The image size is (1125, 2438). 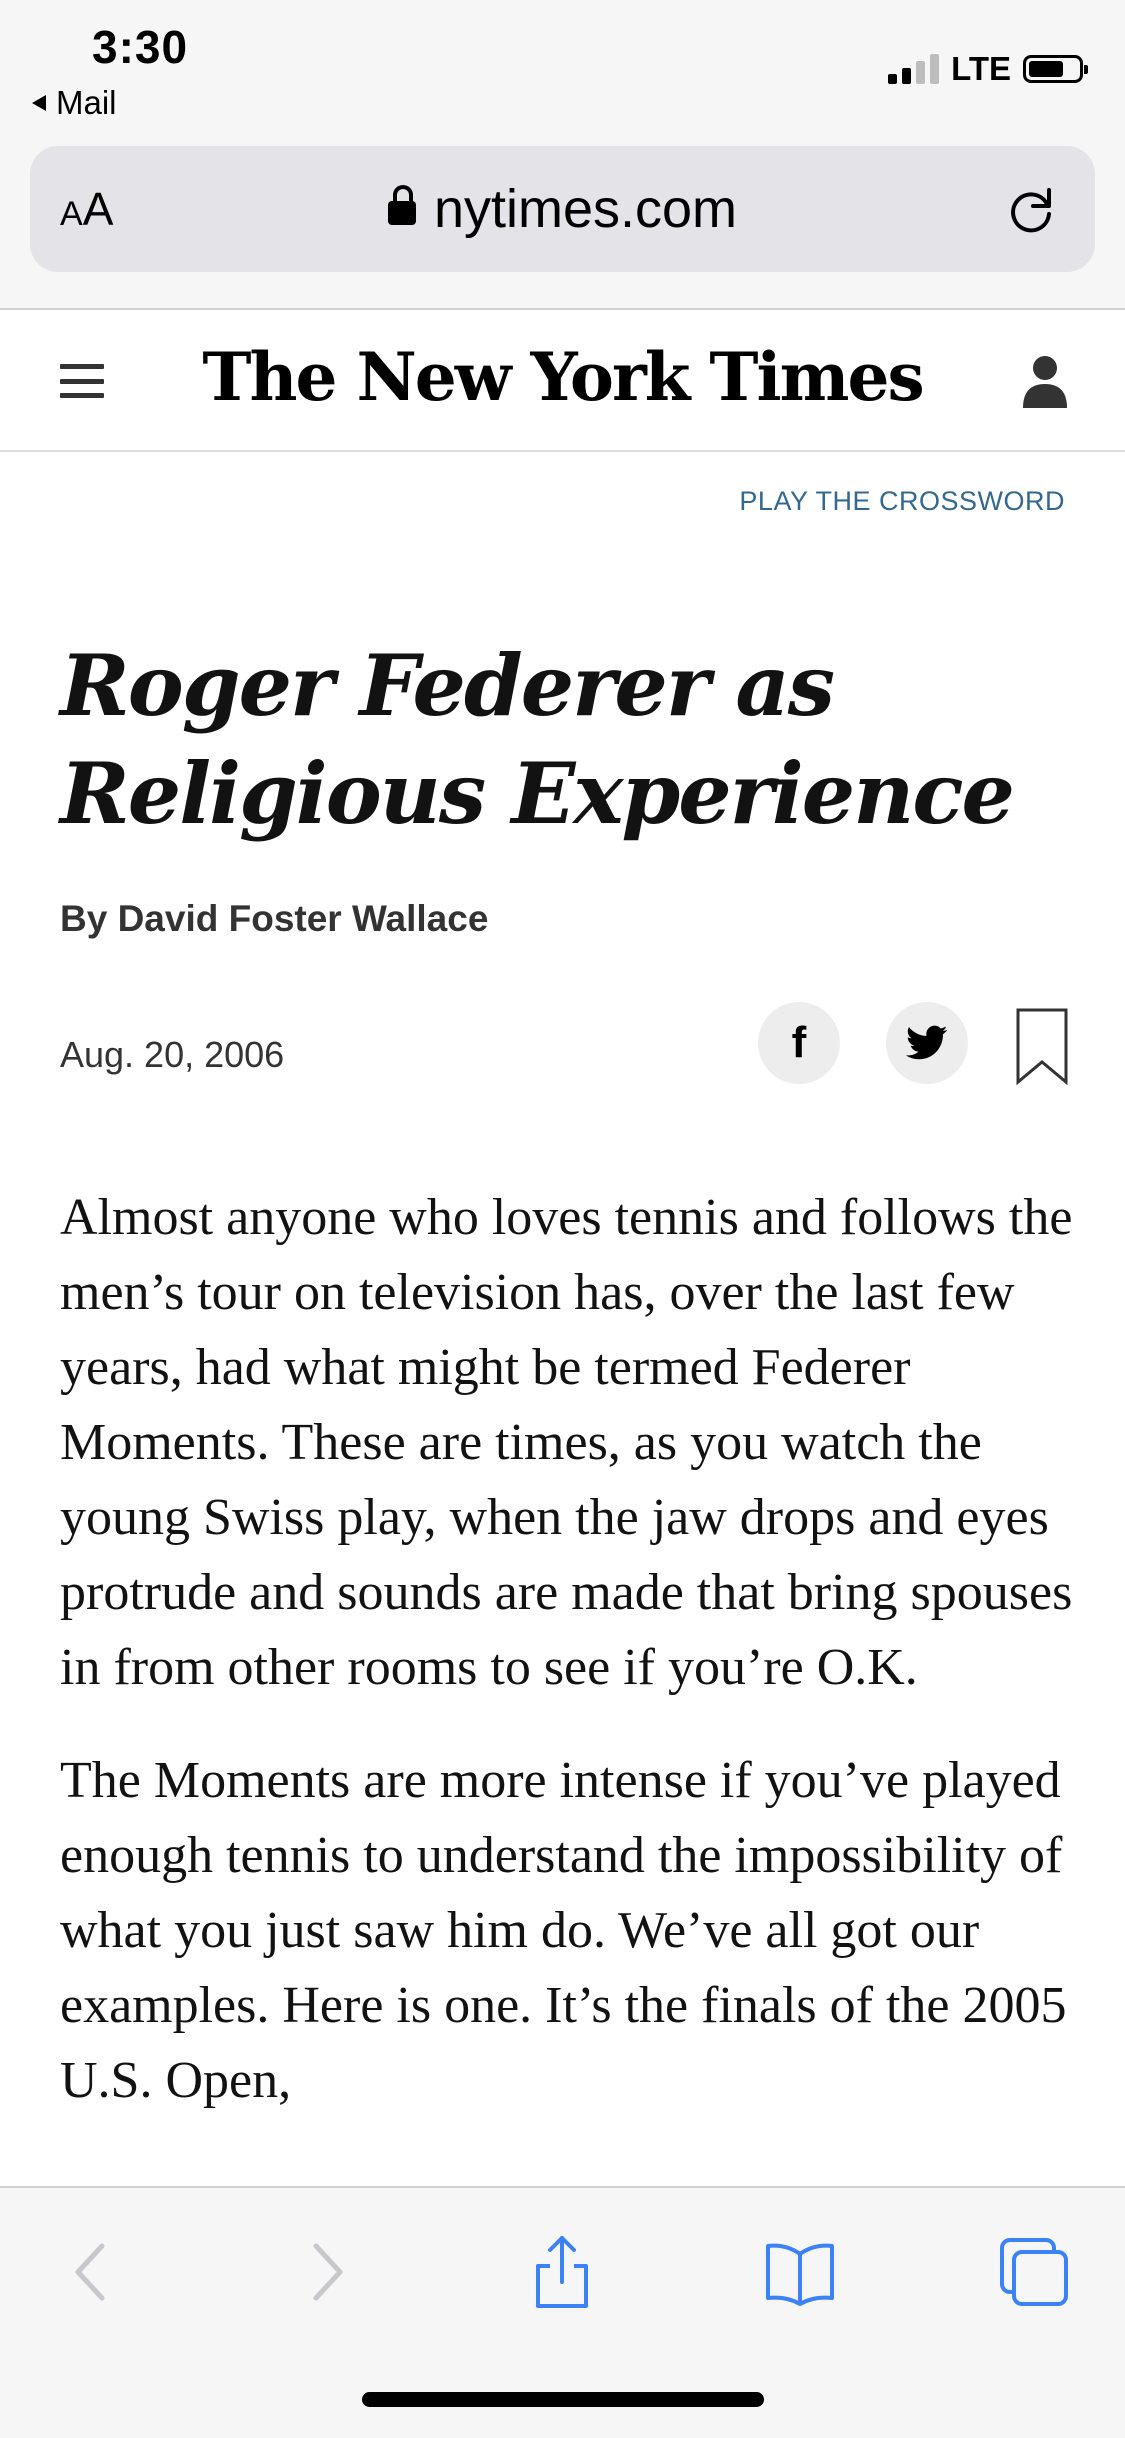 What do you see at coordinates (562, 377) in the screenshot?
I see `site-logo: The New York Times` at bounding box center [562, 377].